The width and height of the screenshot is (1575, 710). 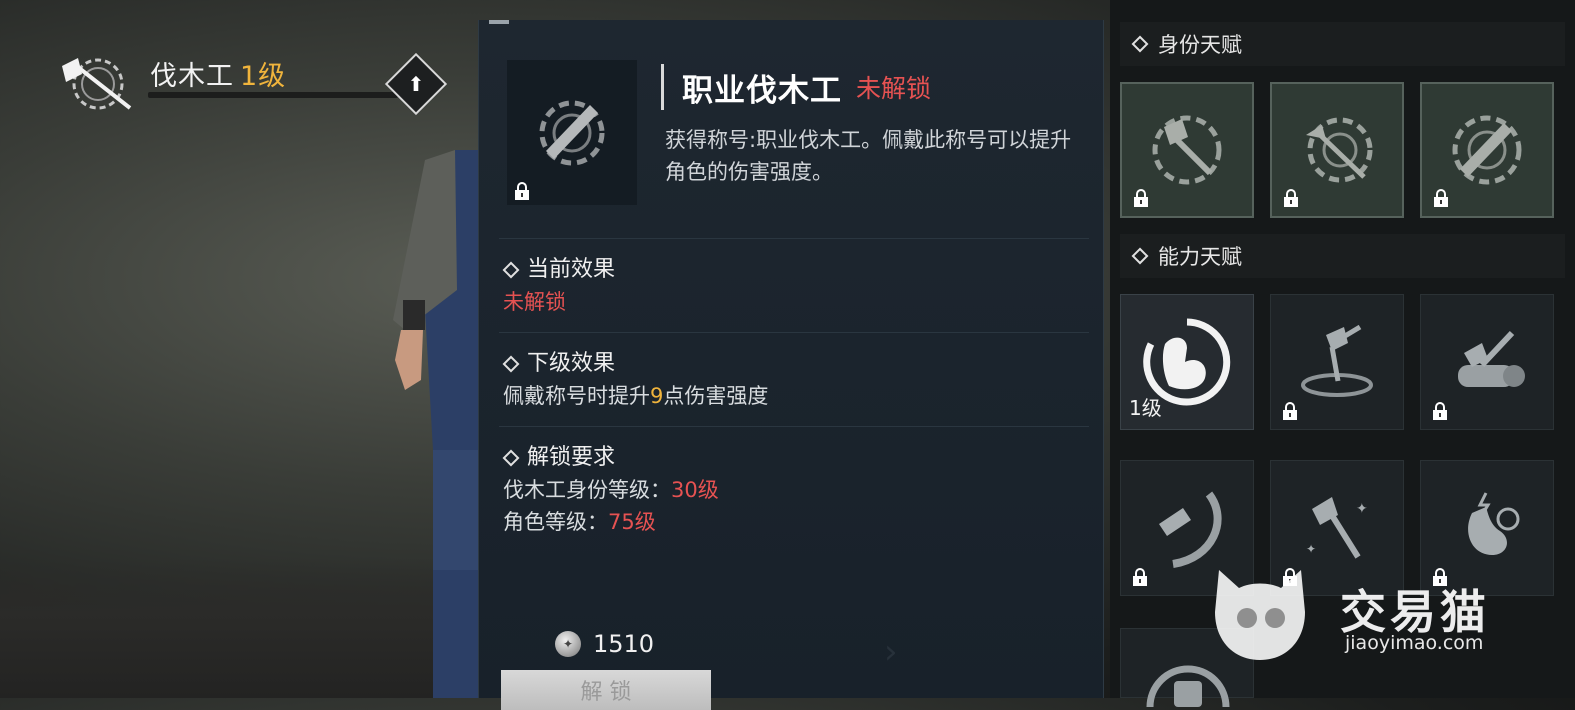 What do you see at coordinates (1491, 358) in the screenshot?
I see `axe-on-log-icon` at bounding box center [1491, 358].